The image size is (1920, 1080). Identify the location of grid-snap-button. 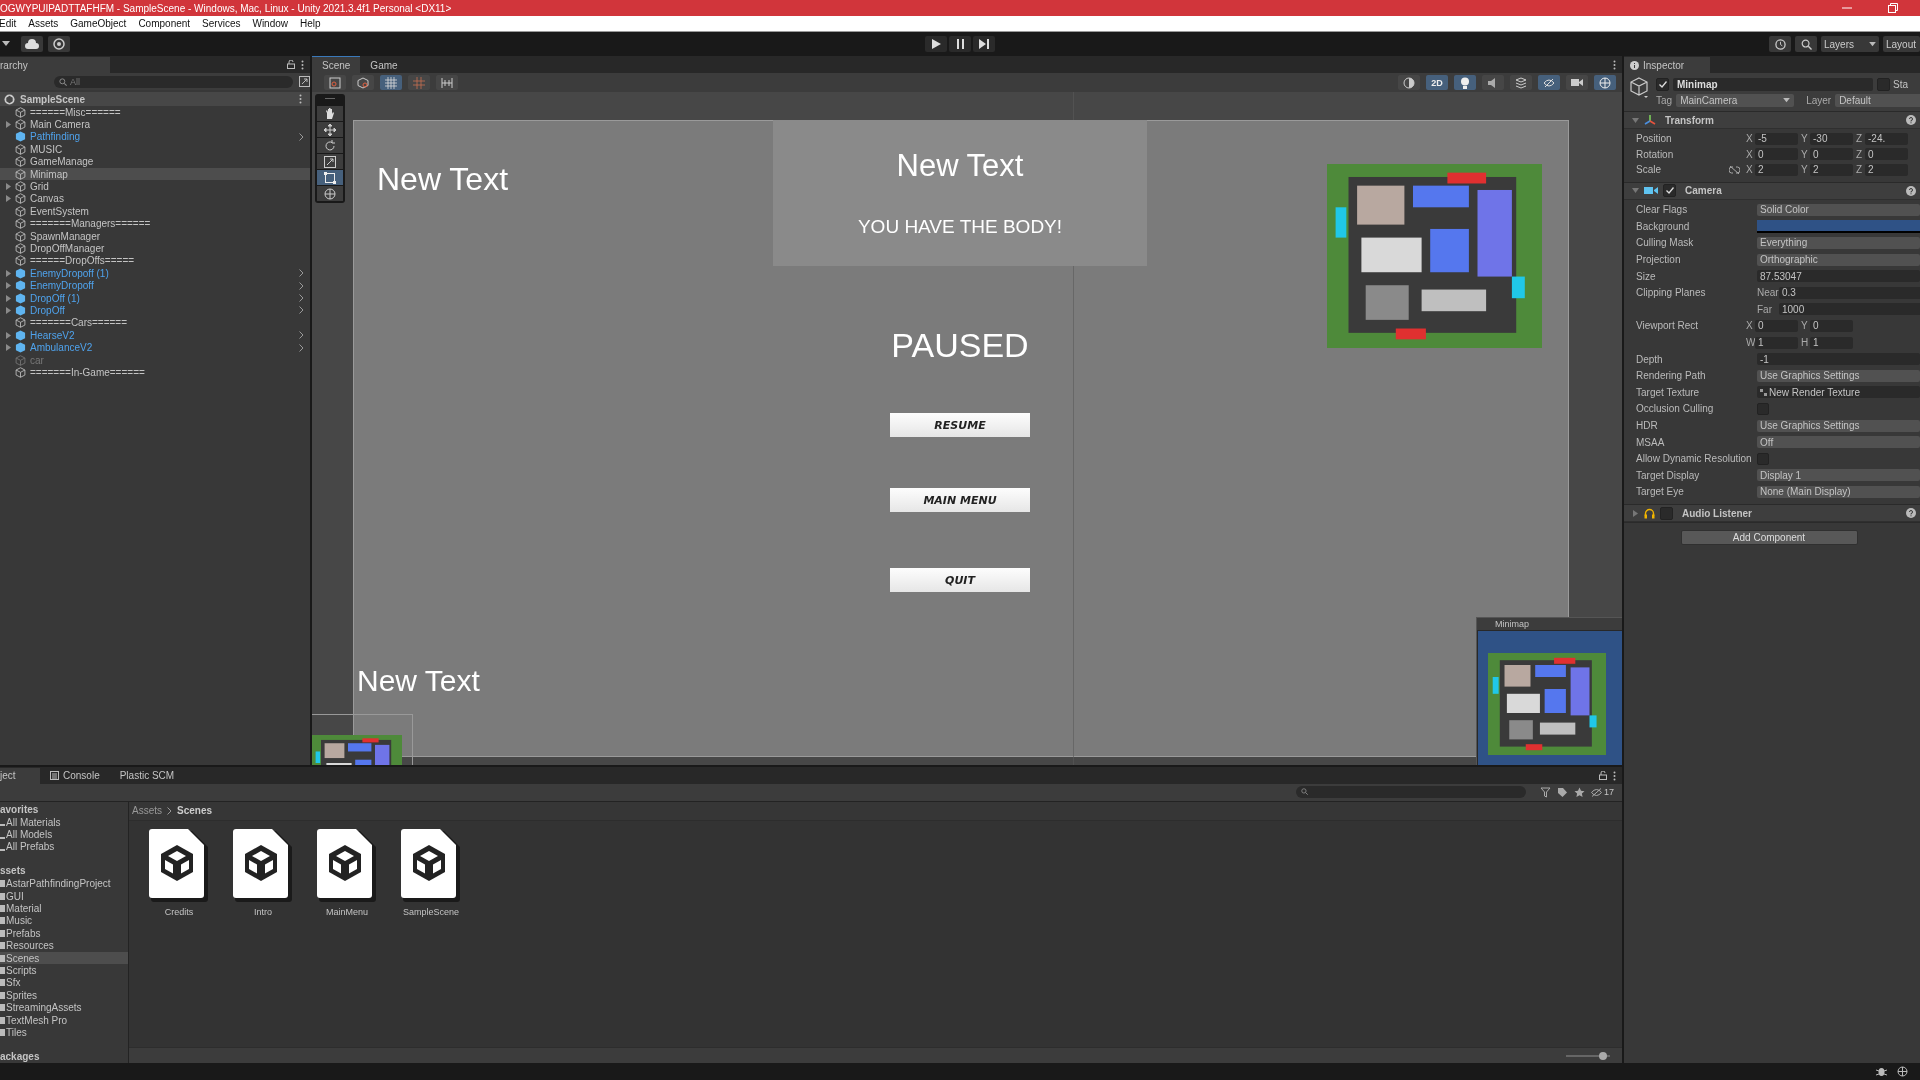
(391, 82).